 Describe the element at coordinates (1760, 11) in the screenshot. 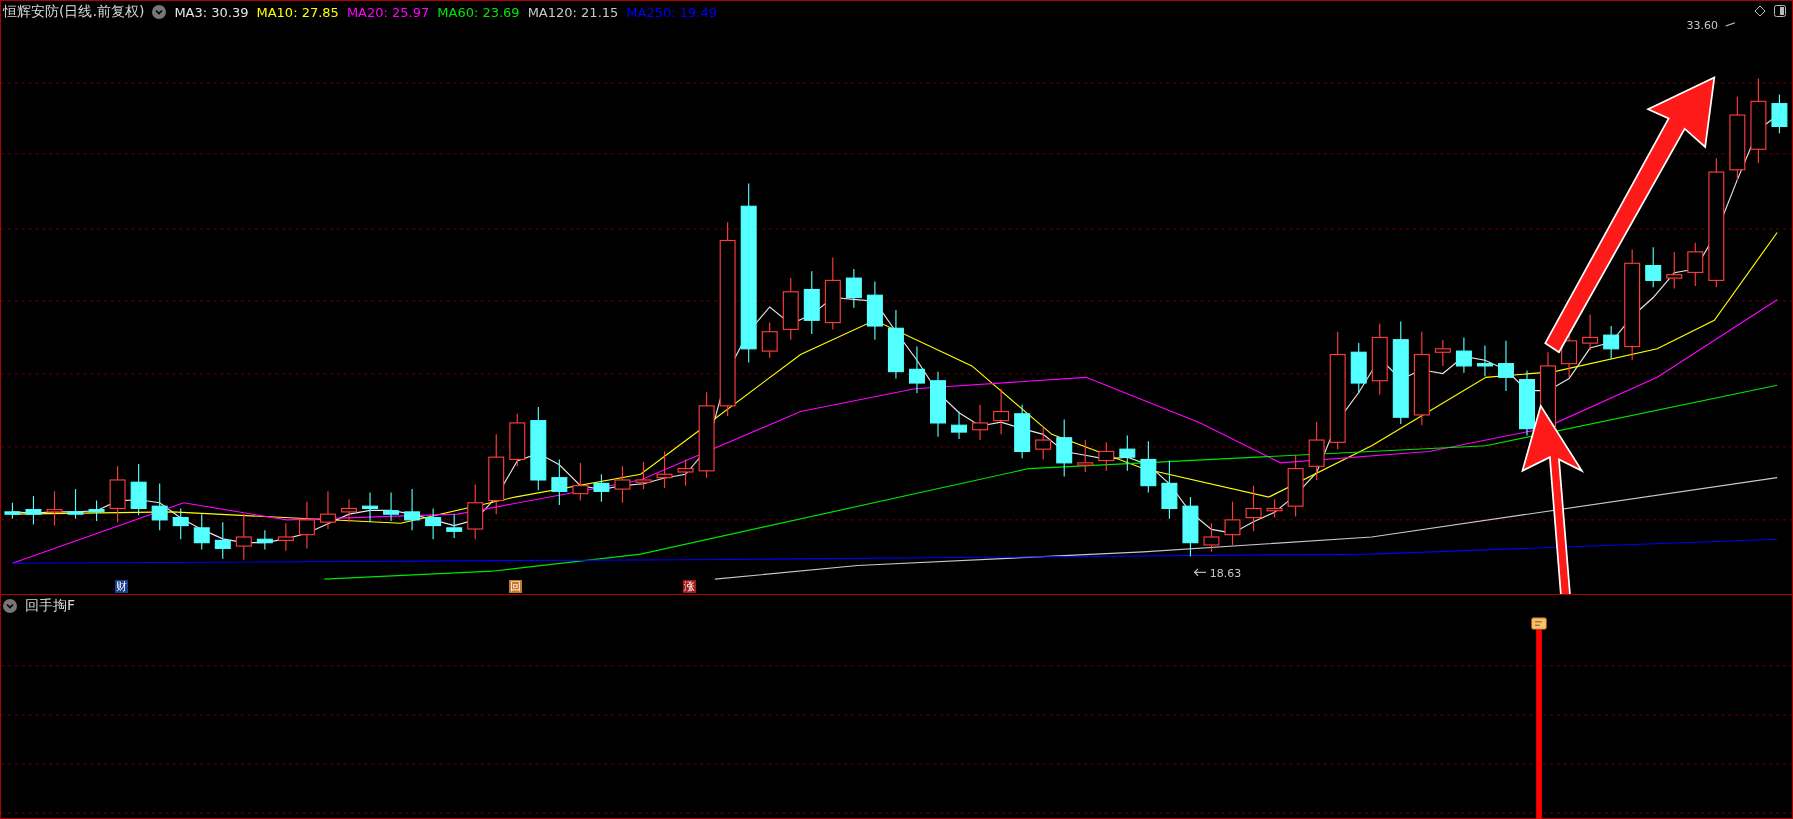

I see `diamond-icon` at that location.